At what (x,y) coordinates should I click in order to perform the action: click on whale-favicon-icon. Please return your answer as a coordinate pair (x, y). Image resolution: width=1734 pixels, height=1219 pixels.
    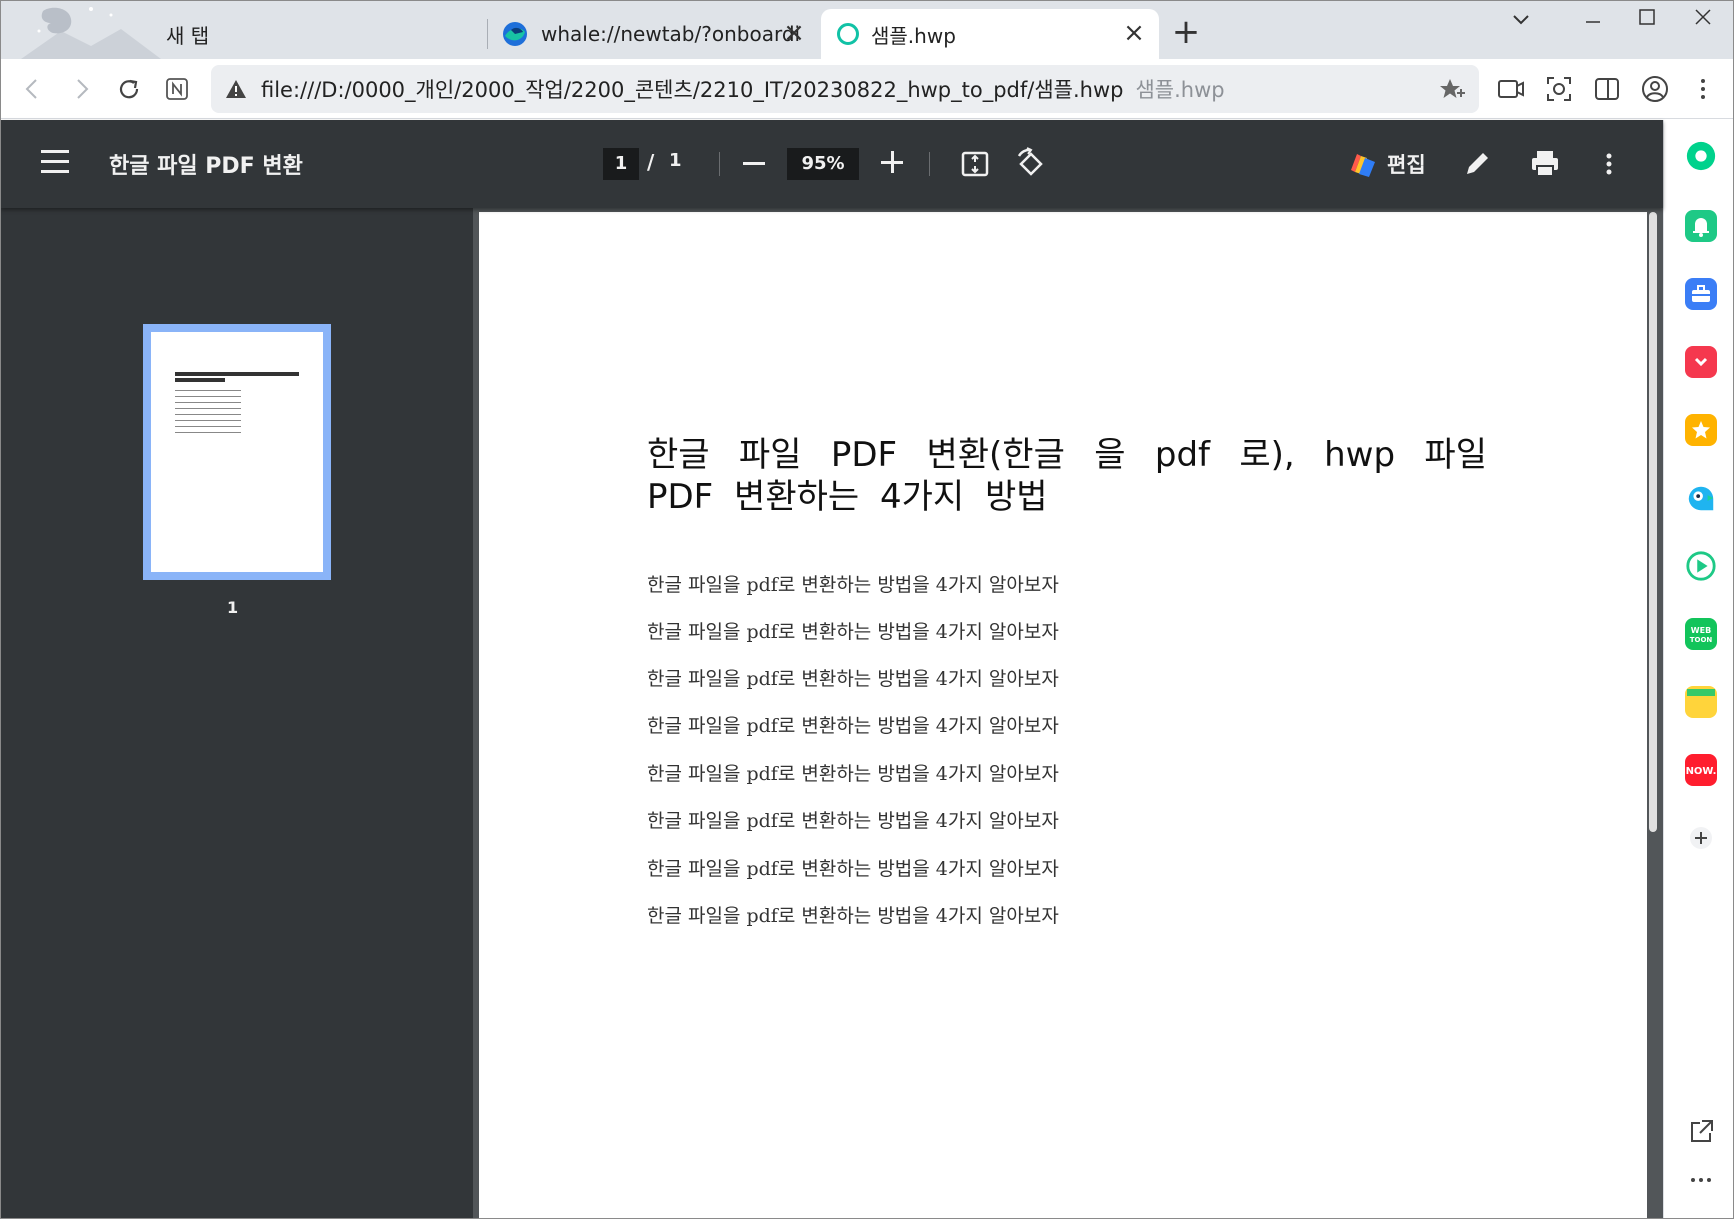
    Looking at the image, I should click on (515, 34).